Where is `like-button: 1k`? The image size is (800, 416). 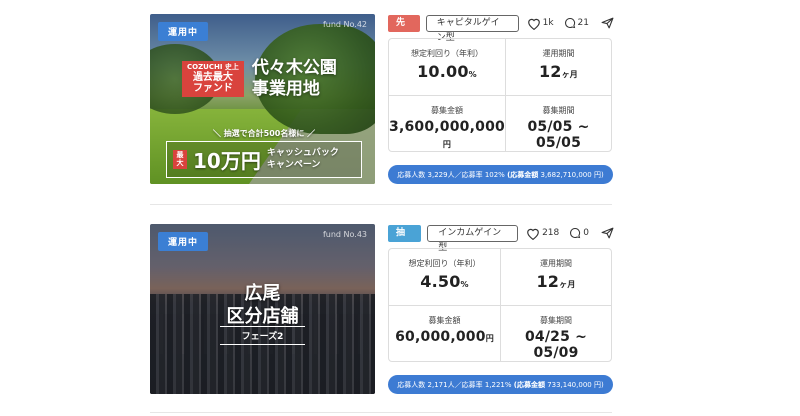
like-button: 1k is located at coordinates (540, 23).